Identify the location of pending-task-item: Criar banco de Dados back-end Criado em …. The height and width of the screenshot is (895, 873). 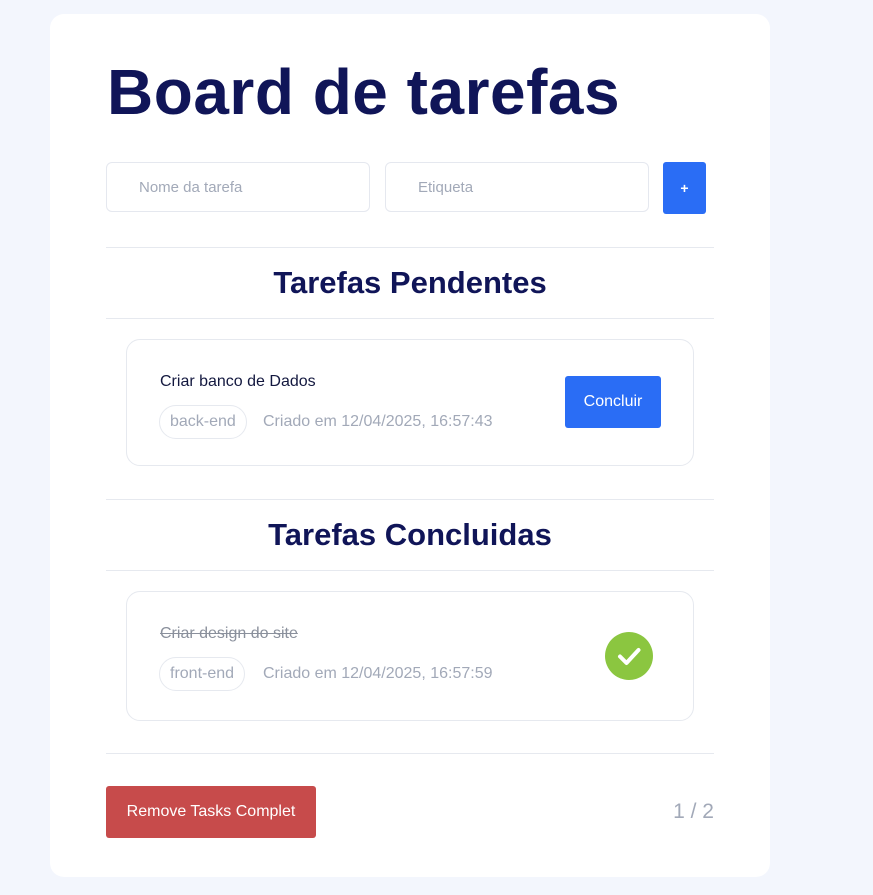
(410, 402).